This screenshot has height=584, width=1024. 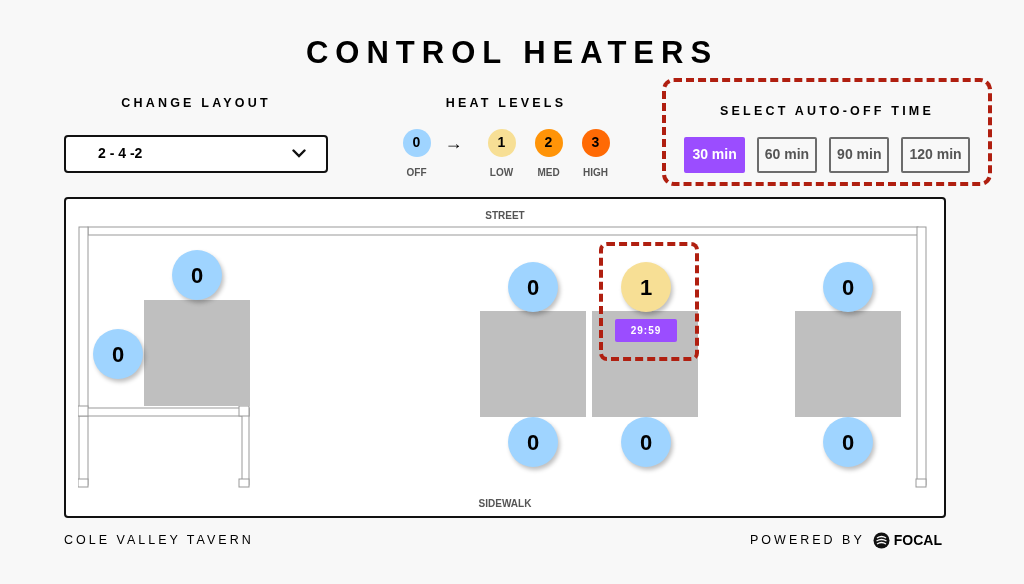 I want to click on layout-dropdown: 2 - 4 -2, so click(x=196, y=153).